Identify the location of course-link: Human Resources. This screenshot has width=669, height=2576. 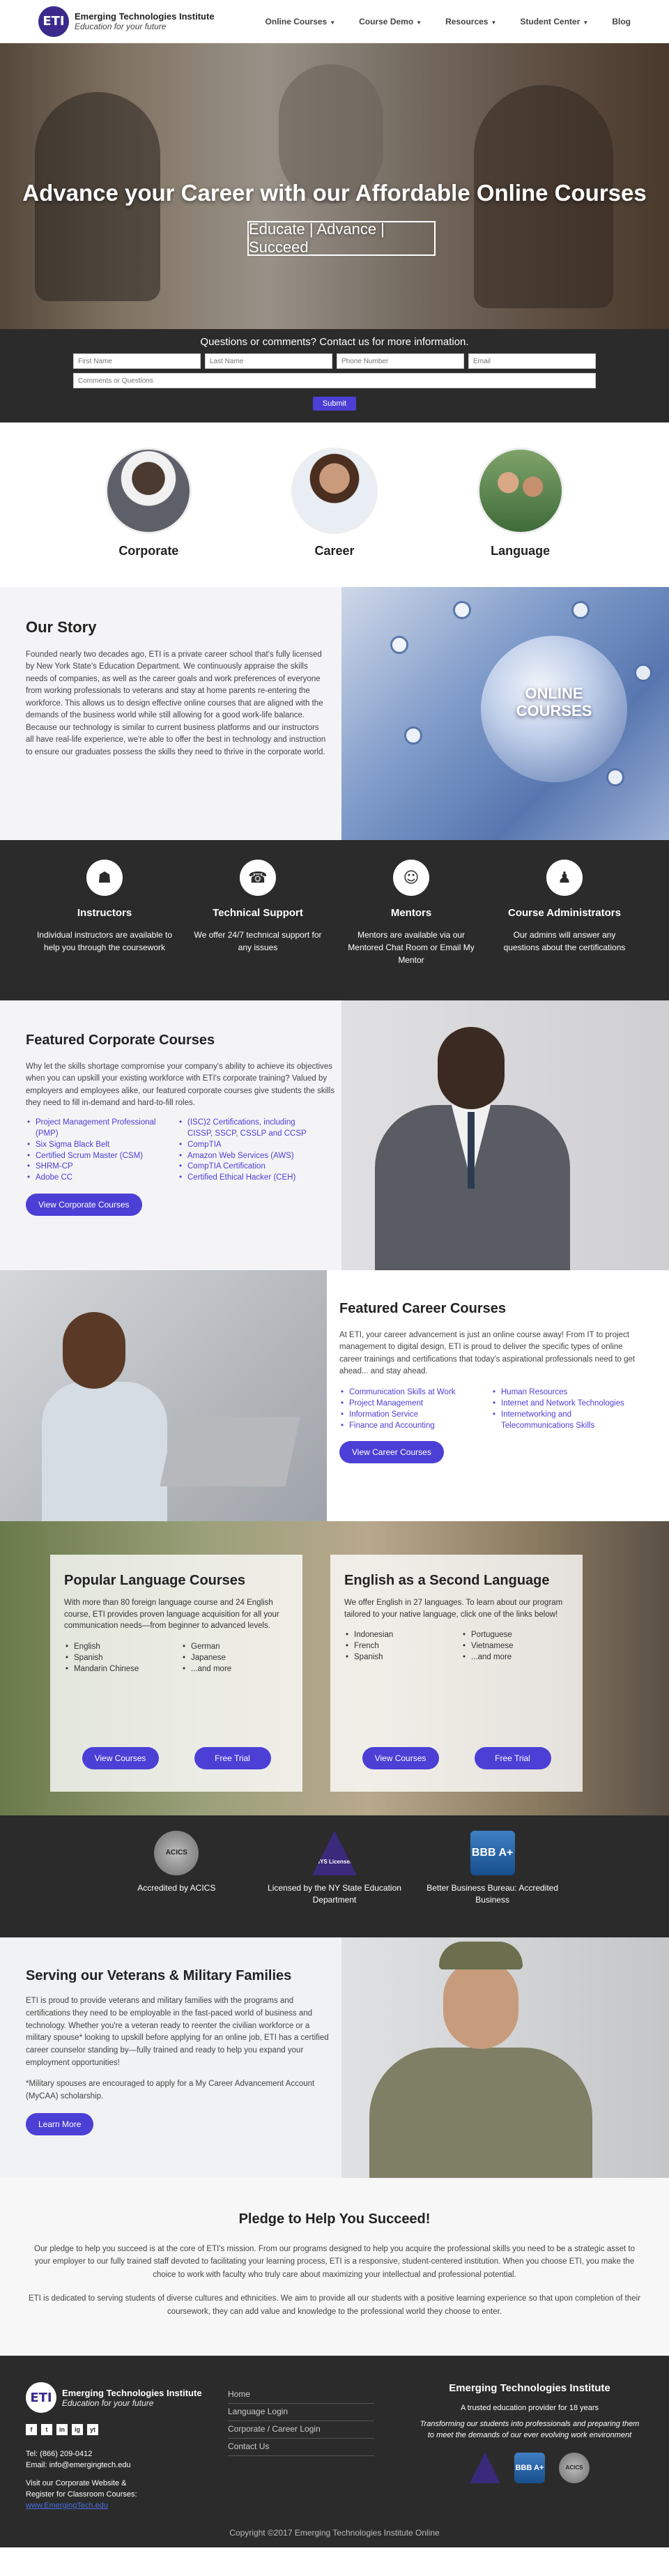
(561, 1392).